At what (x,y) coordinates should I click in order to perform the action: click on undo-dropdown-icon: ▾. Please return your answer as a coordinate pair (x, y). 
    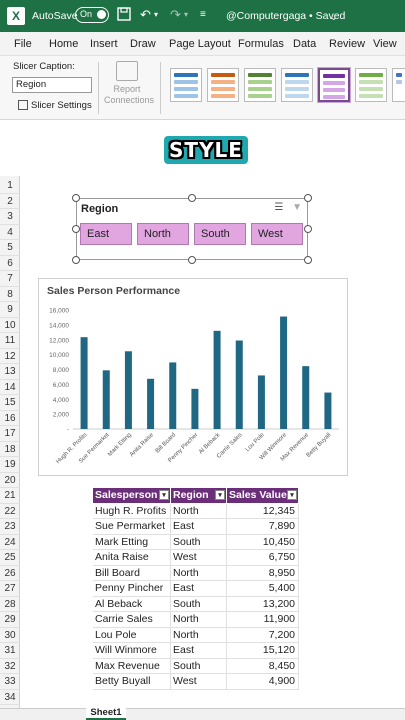
    Looking at the image, I should click on (156, 15).